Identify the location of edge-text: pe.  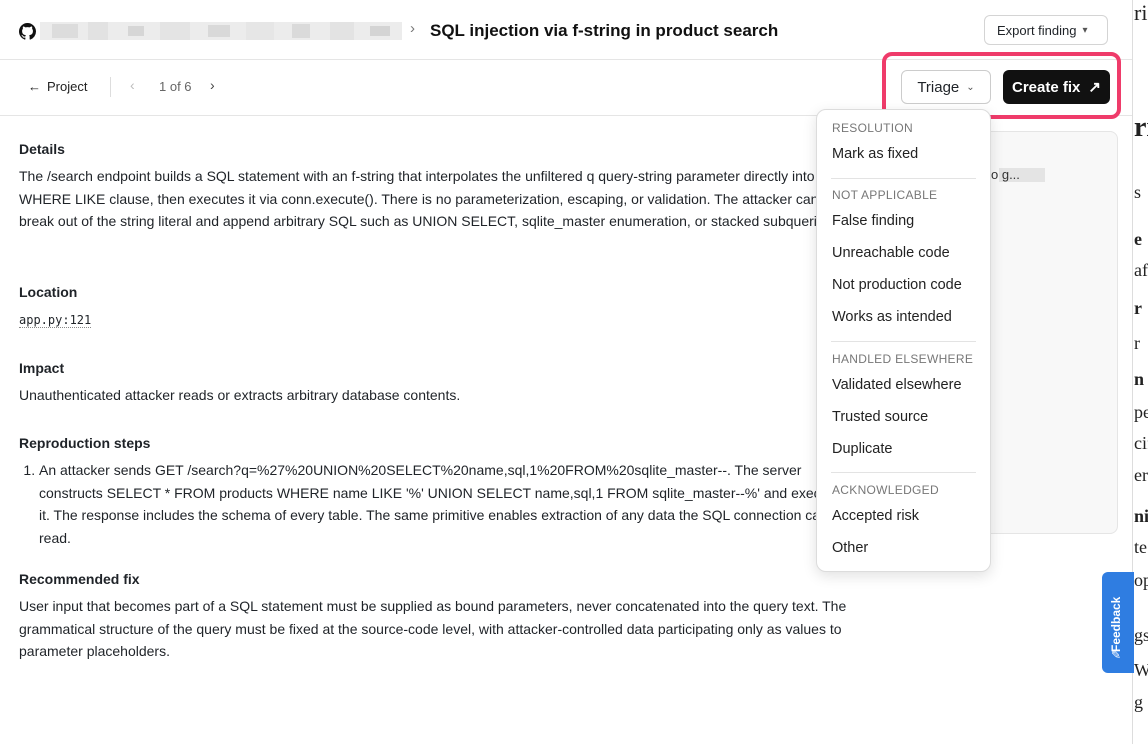
(1141, 412).